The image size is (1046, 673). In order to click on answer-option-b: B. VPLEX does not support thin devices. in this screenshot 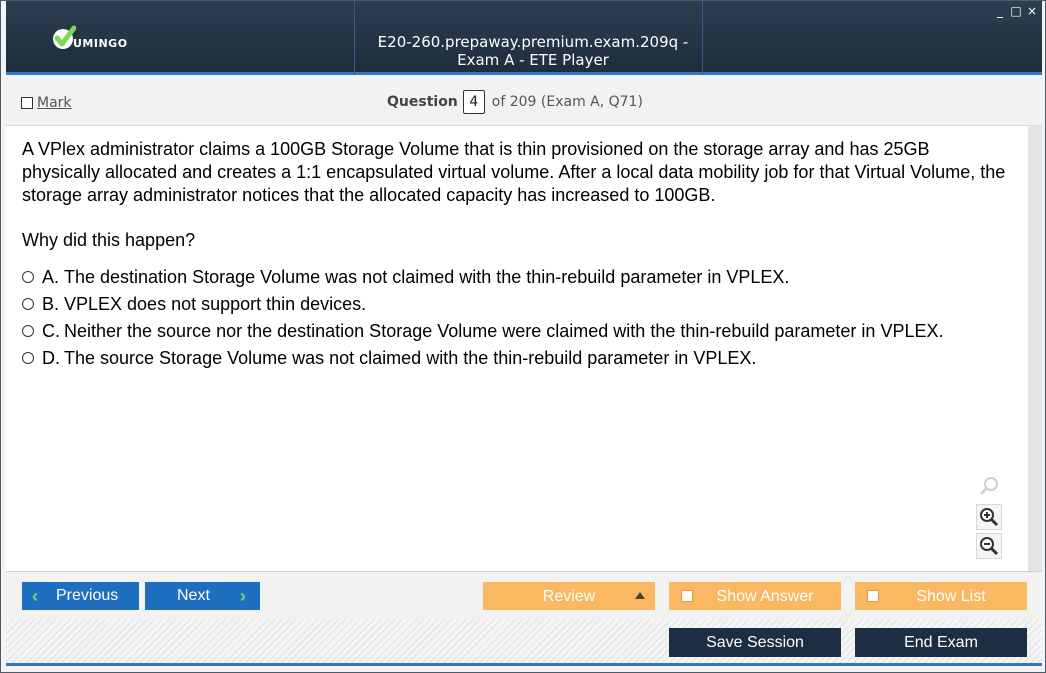, I will do `click(517, 304)`.